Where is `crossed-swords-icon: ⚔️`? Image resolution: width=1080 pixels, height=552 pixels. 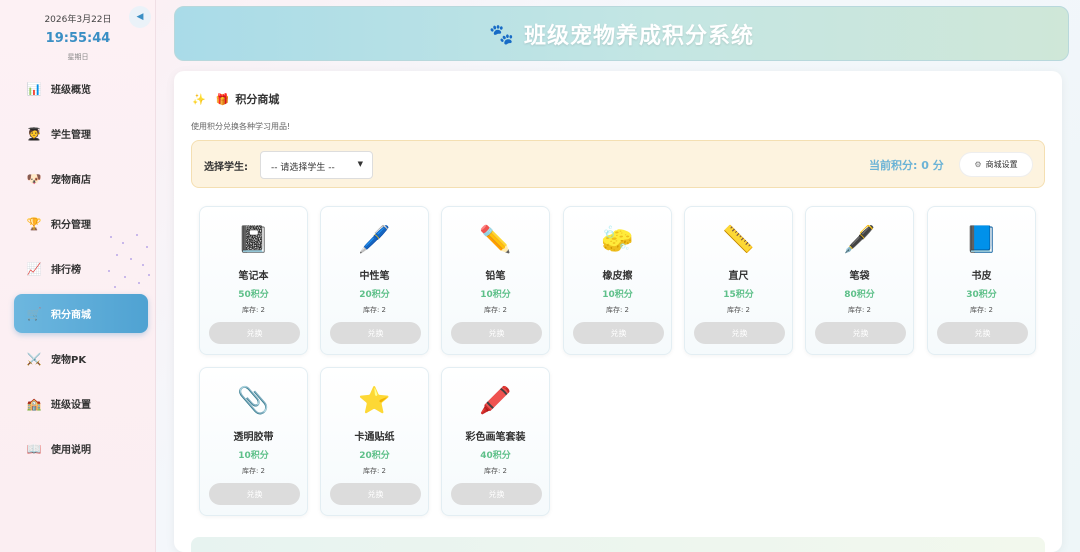 crossed-swords-icon: ⚔️ is located at coordinates (34, 358).